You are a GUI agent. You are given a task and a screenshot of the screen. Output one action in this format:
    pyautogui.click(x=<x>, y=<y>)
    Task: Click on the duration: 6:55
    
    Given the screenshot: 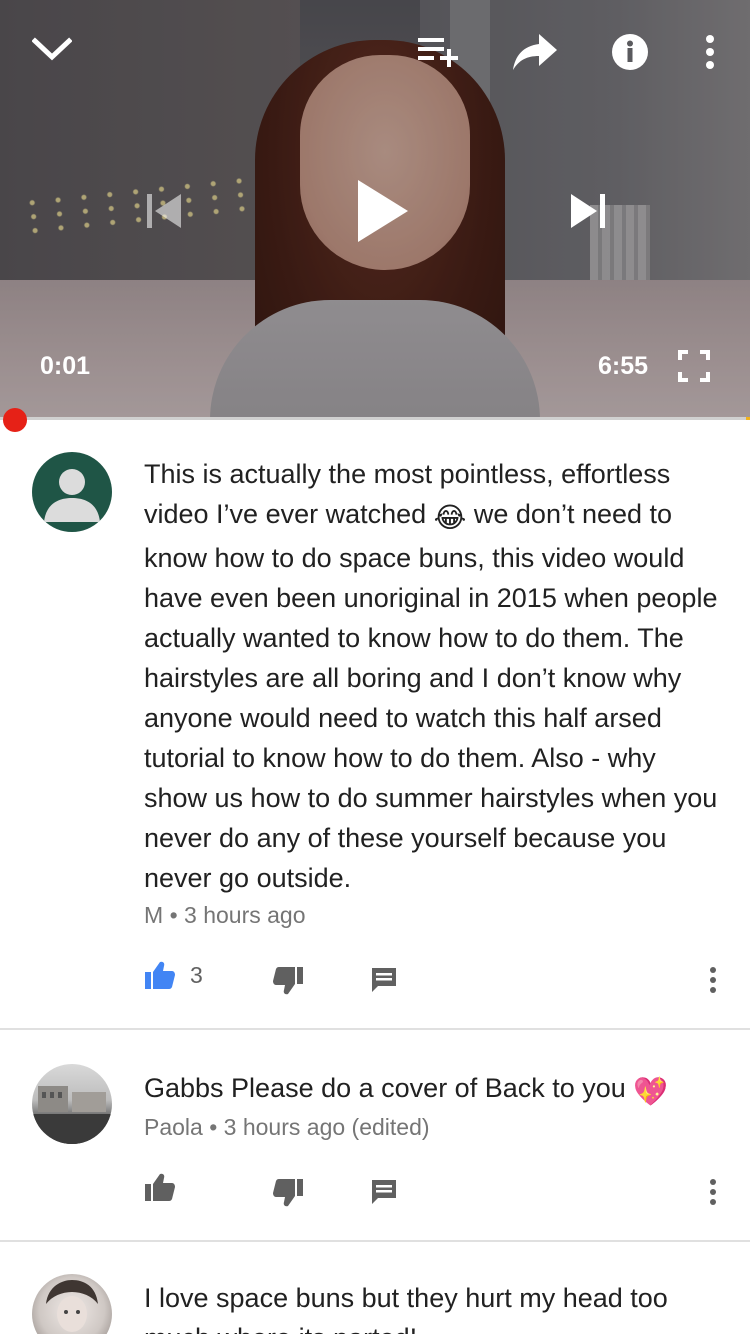 What is the action you would take?
    pyautogui.click(x=623, y=366)
    